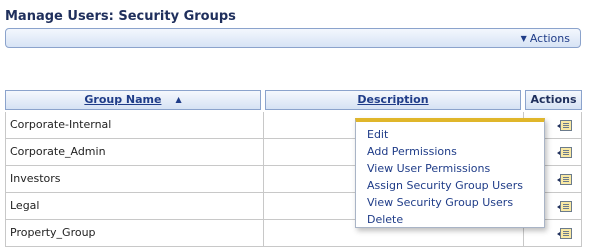 This screenshot has width=589, height=249. What do you see at coordinates (450, 151) in the screenshot?
I see `menu-item-add-permissions: Add Permissions` at bounding box center [450, 151].